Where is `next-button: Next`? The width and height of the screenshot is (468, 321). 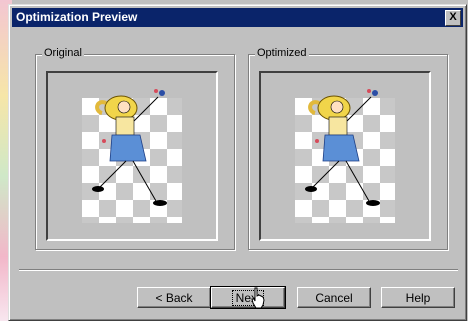
next-button: Next is located at coordinates (248, 297).